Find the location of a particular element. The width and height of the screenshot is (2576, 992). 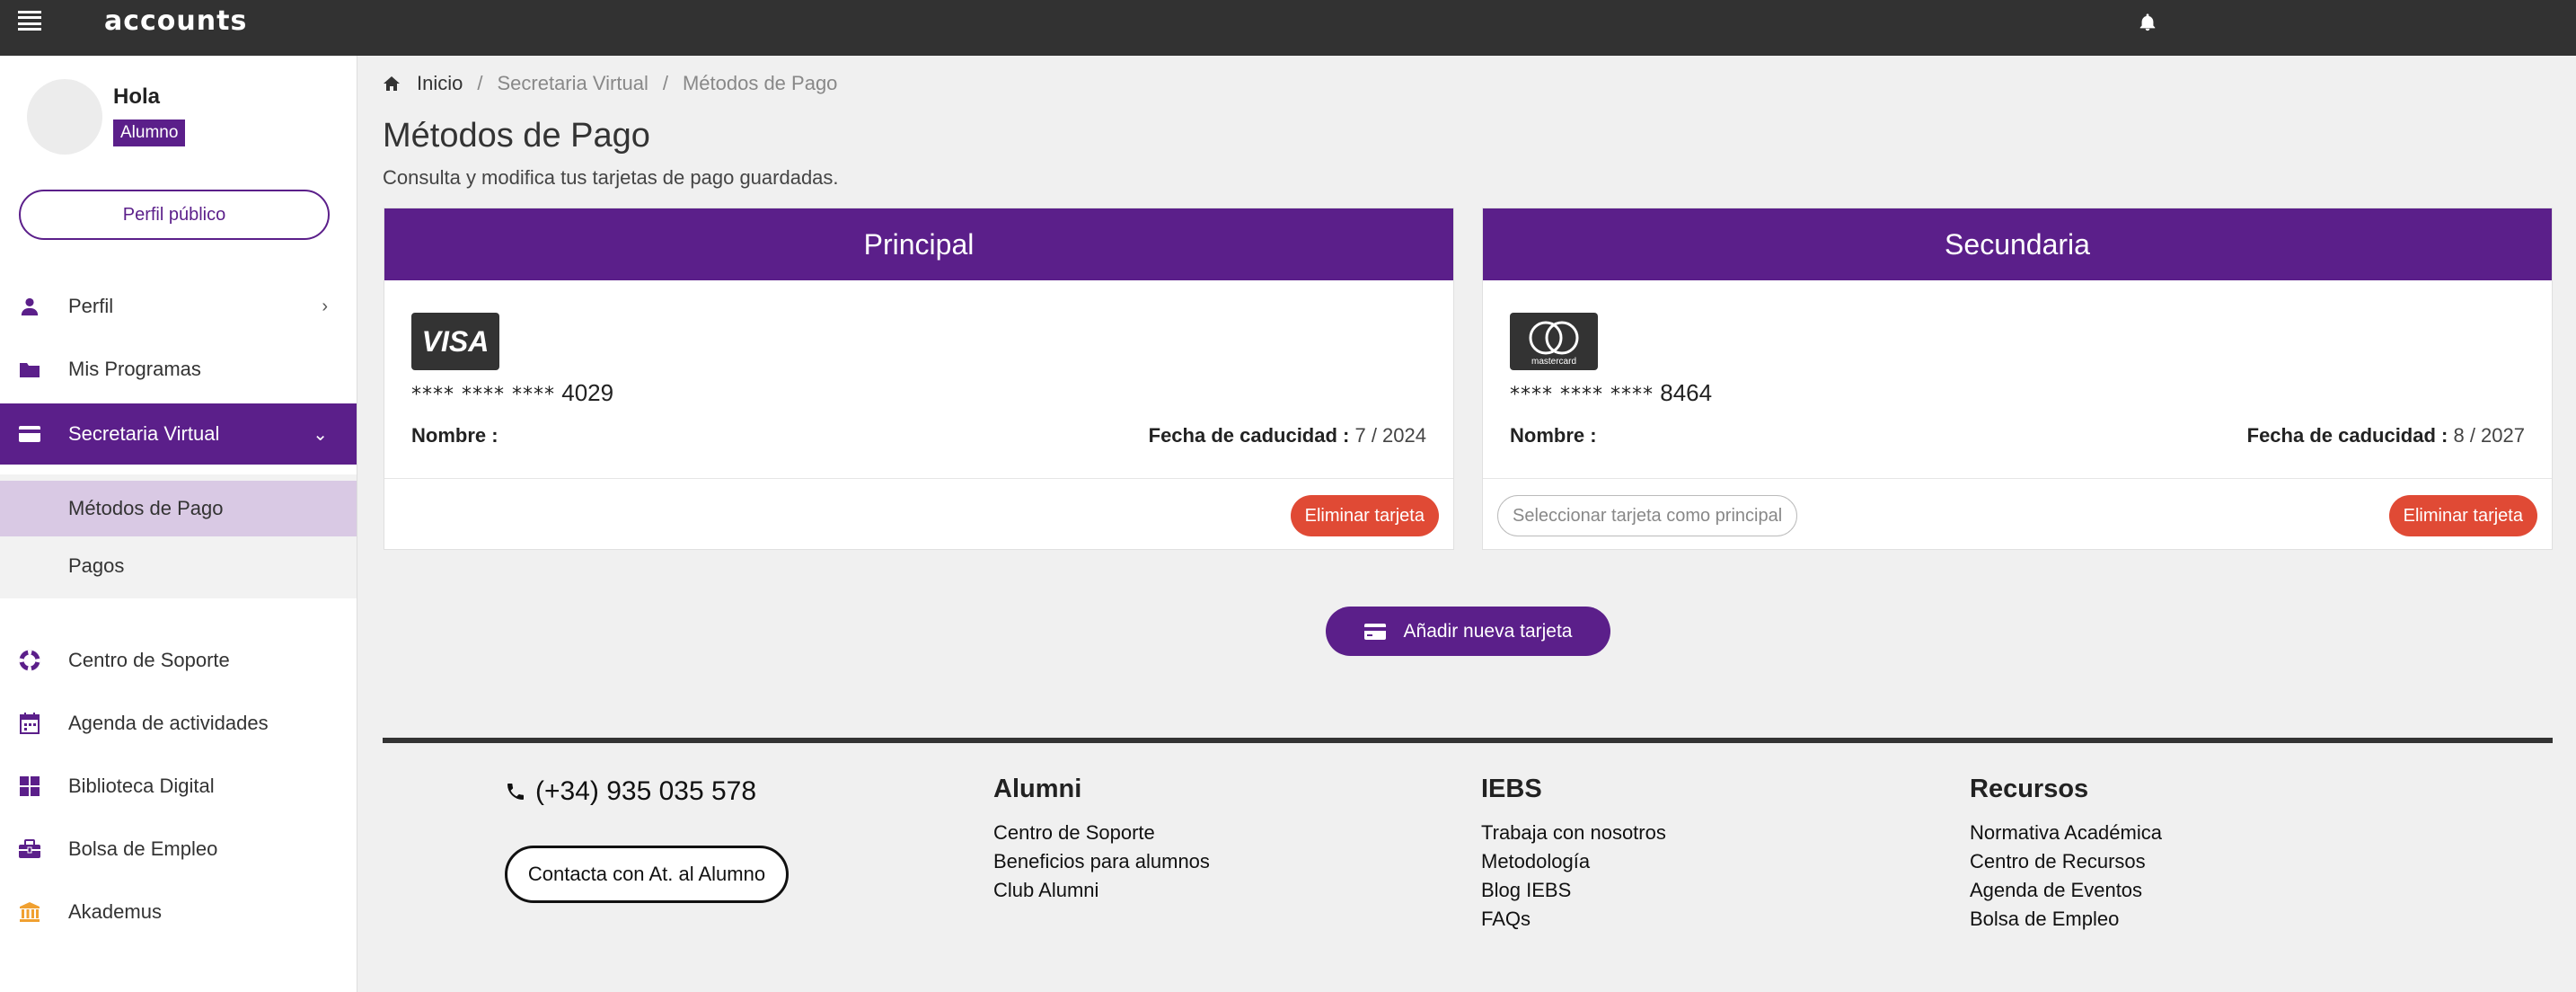

sidebar-item-label: Centro de Soporte is located at coordinates (149, 660).